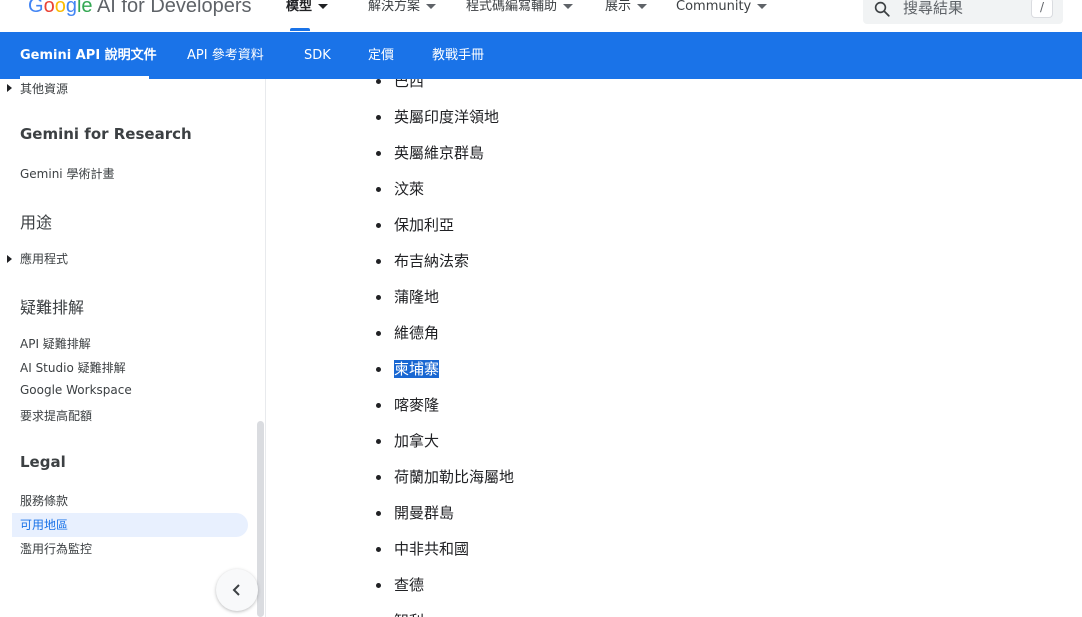 Image resolution: width=1082 pixels, height=617 pixels. What do you see at coordinates (317, 55) in the screenshot?
I see `tab-label: SDK` at bounding box center [317, 55].